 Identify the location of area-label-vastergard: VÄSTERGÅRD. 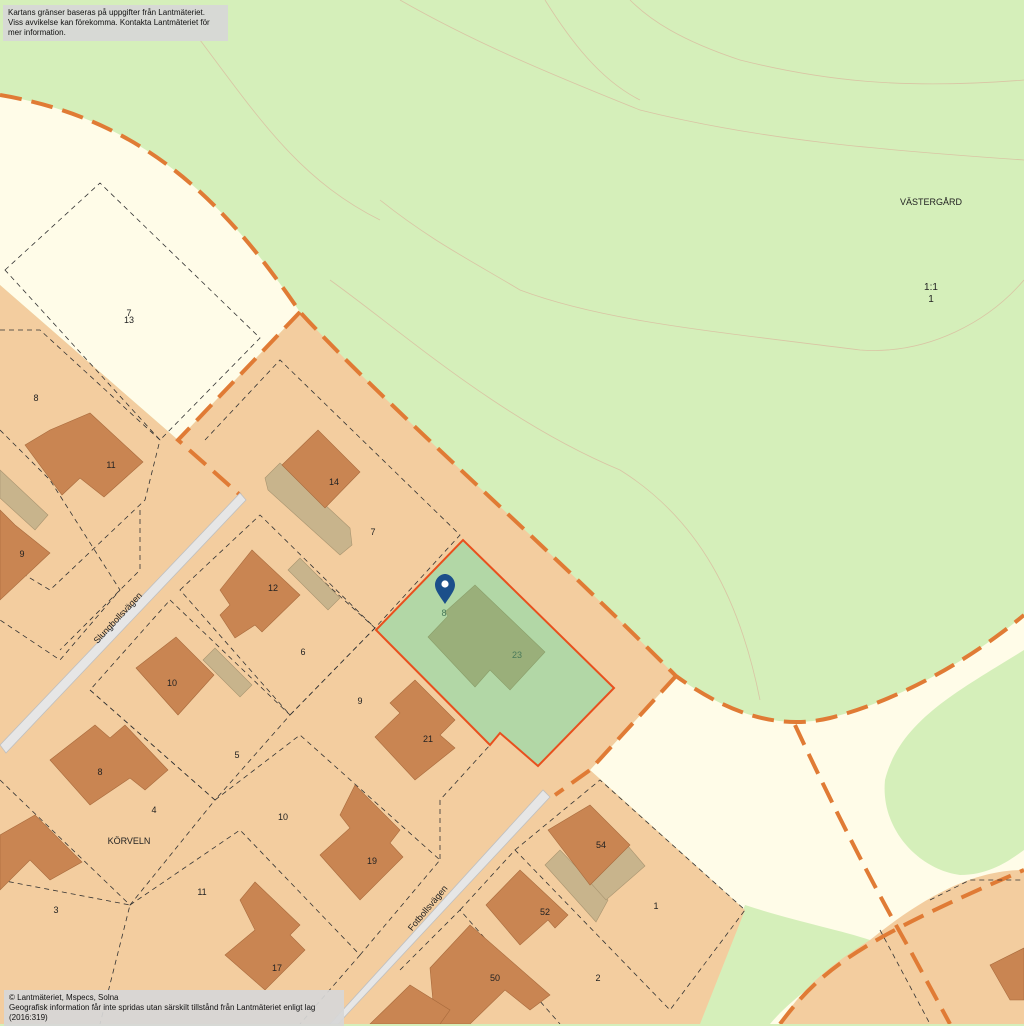
(931, 202).